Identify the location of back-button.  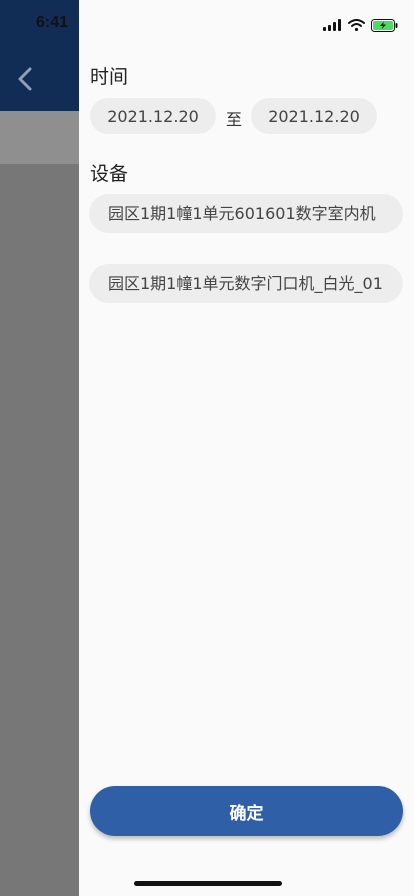
(25, 79).